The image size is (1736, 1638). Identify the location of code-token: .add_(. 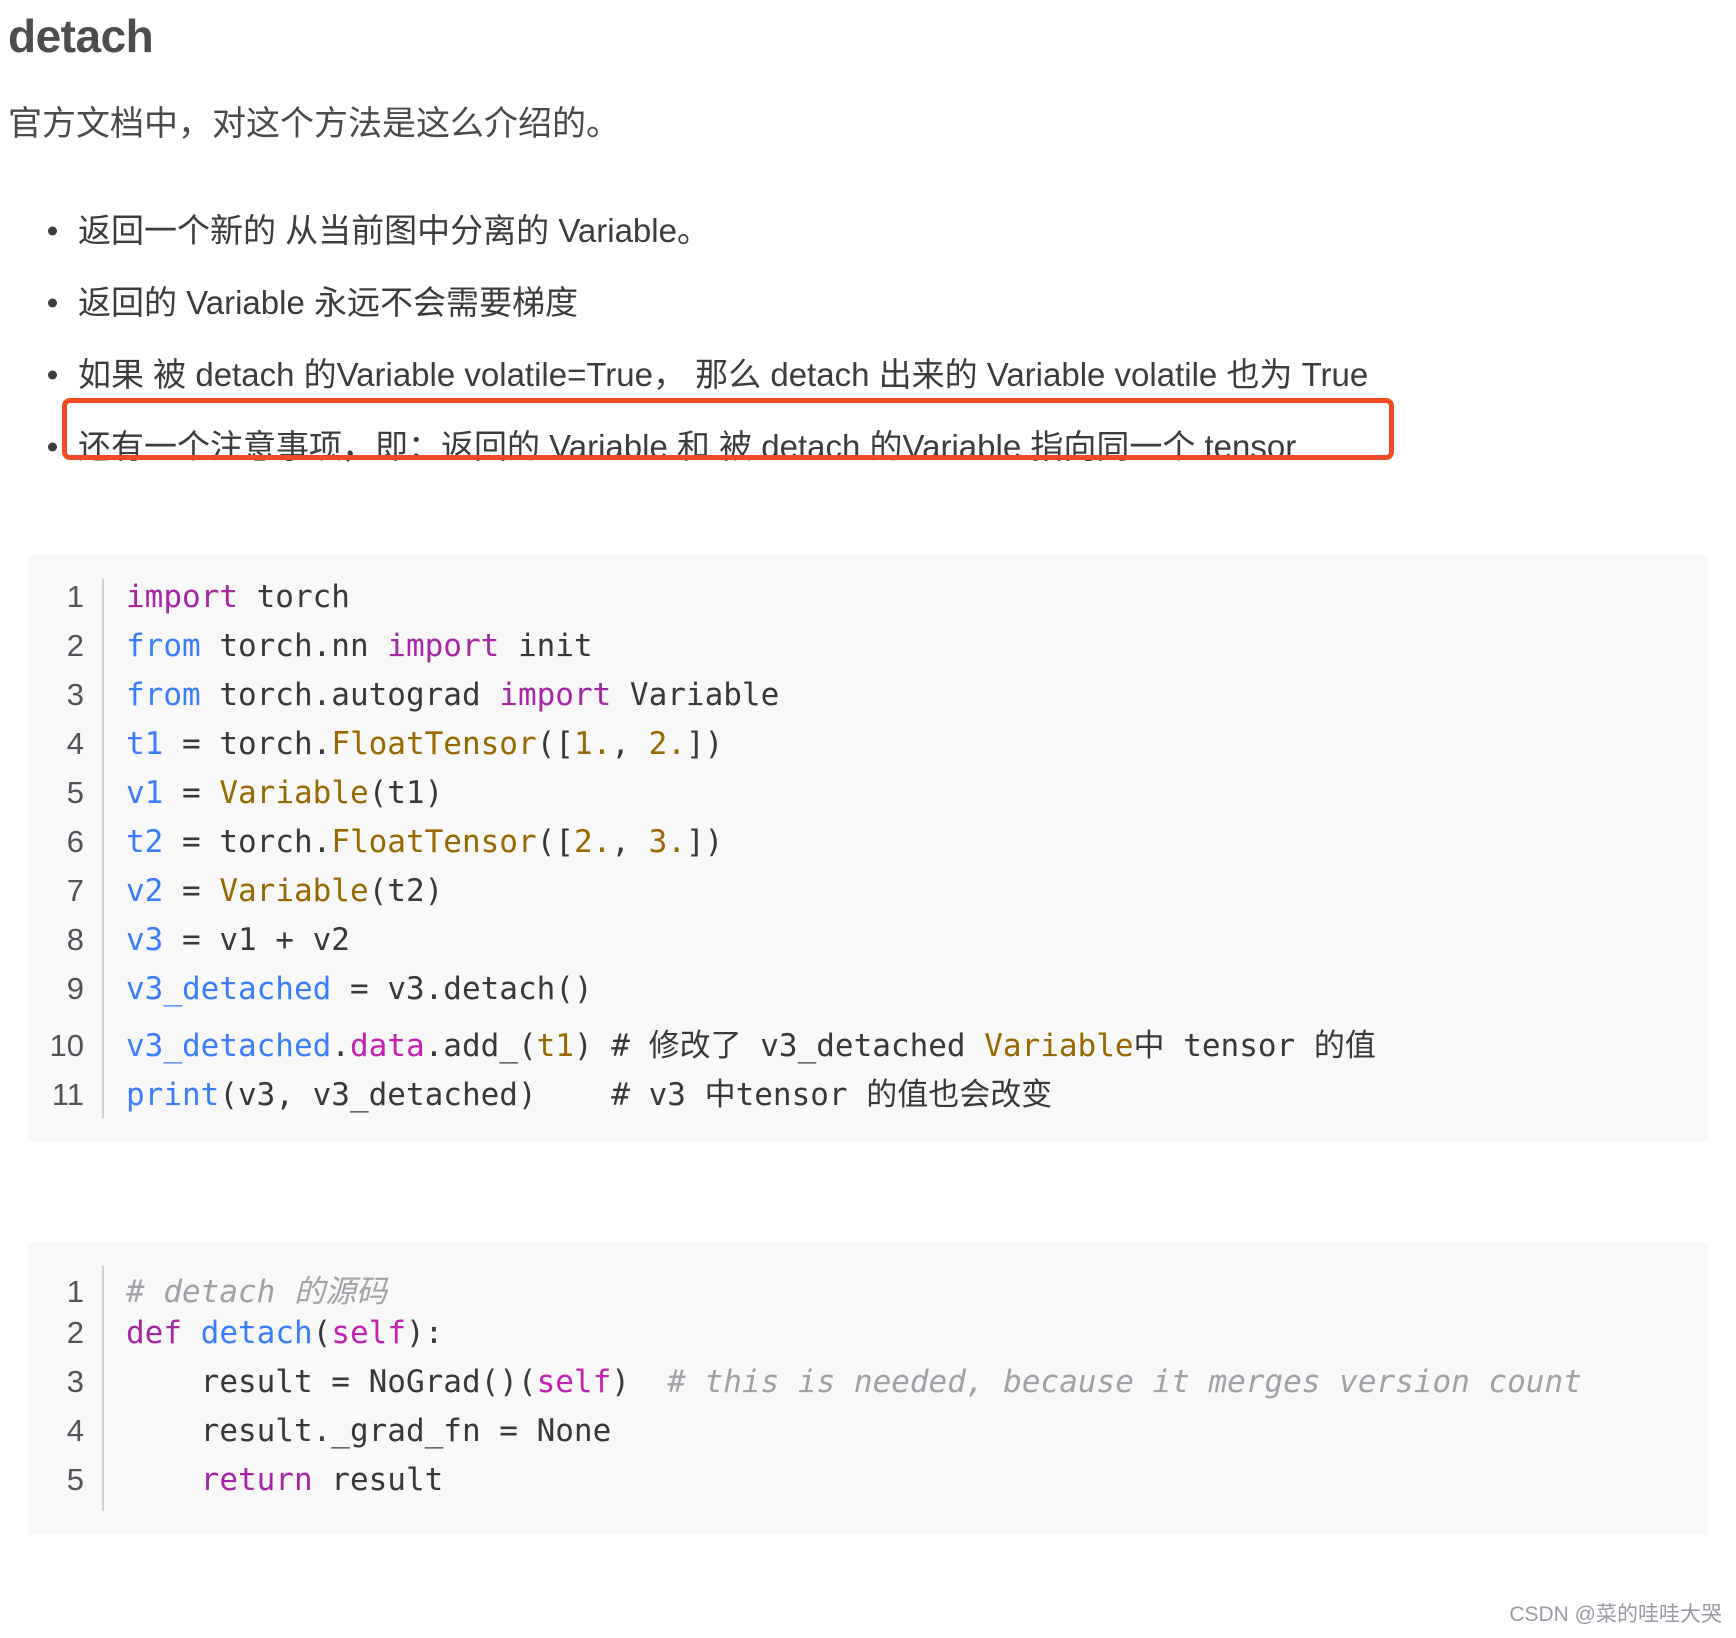
(480, 1046).